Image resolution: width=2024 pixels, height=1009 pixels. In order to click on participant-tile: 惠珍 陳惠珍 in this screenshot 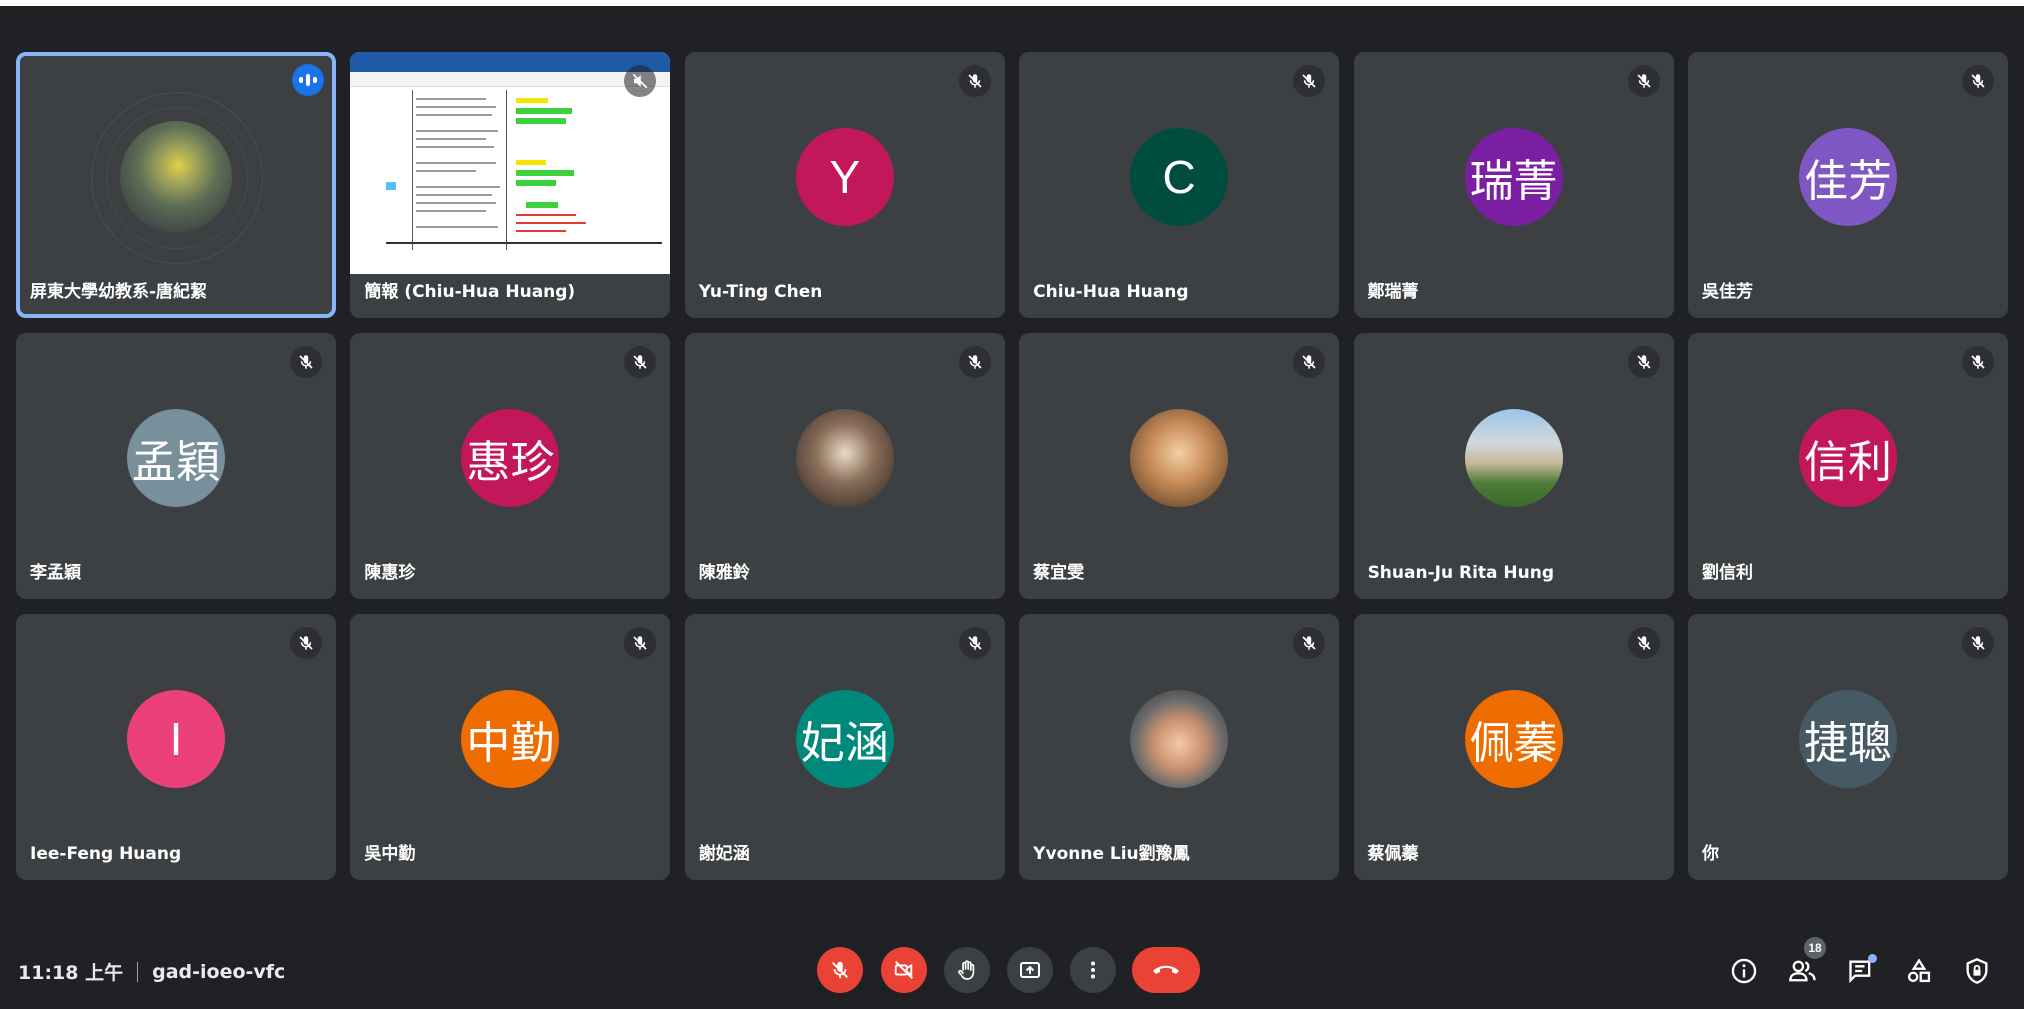, I will do `click(510, 466)`.